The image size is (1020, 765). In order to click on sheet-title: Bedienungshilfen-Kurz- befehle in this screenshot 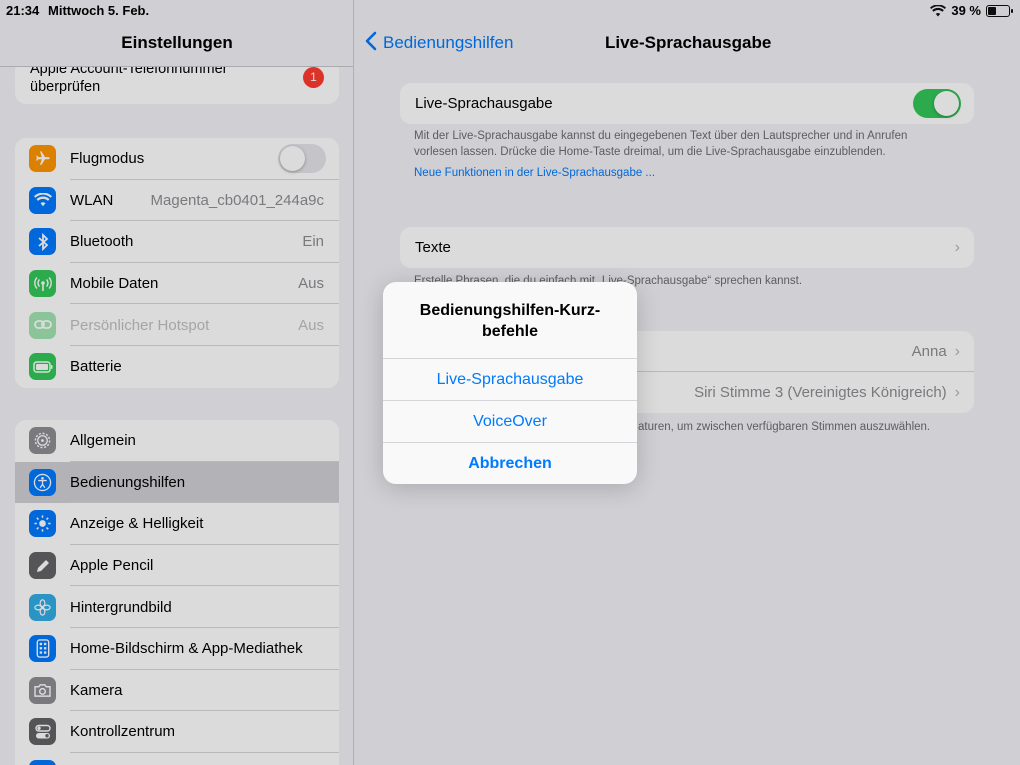, I will do `click(510, 321)`.